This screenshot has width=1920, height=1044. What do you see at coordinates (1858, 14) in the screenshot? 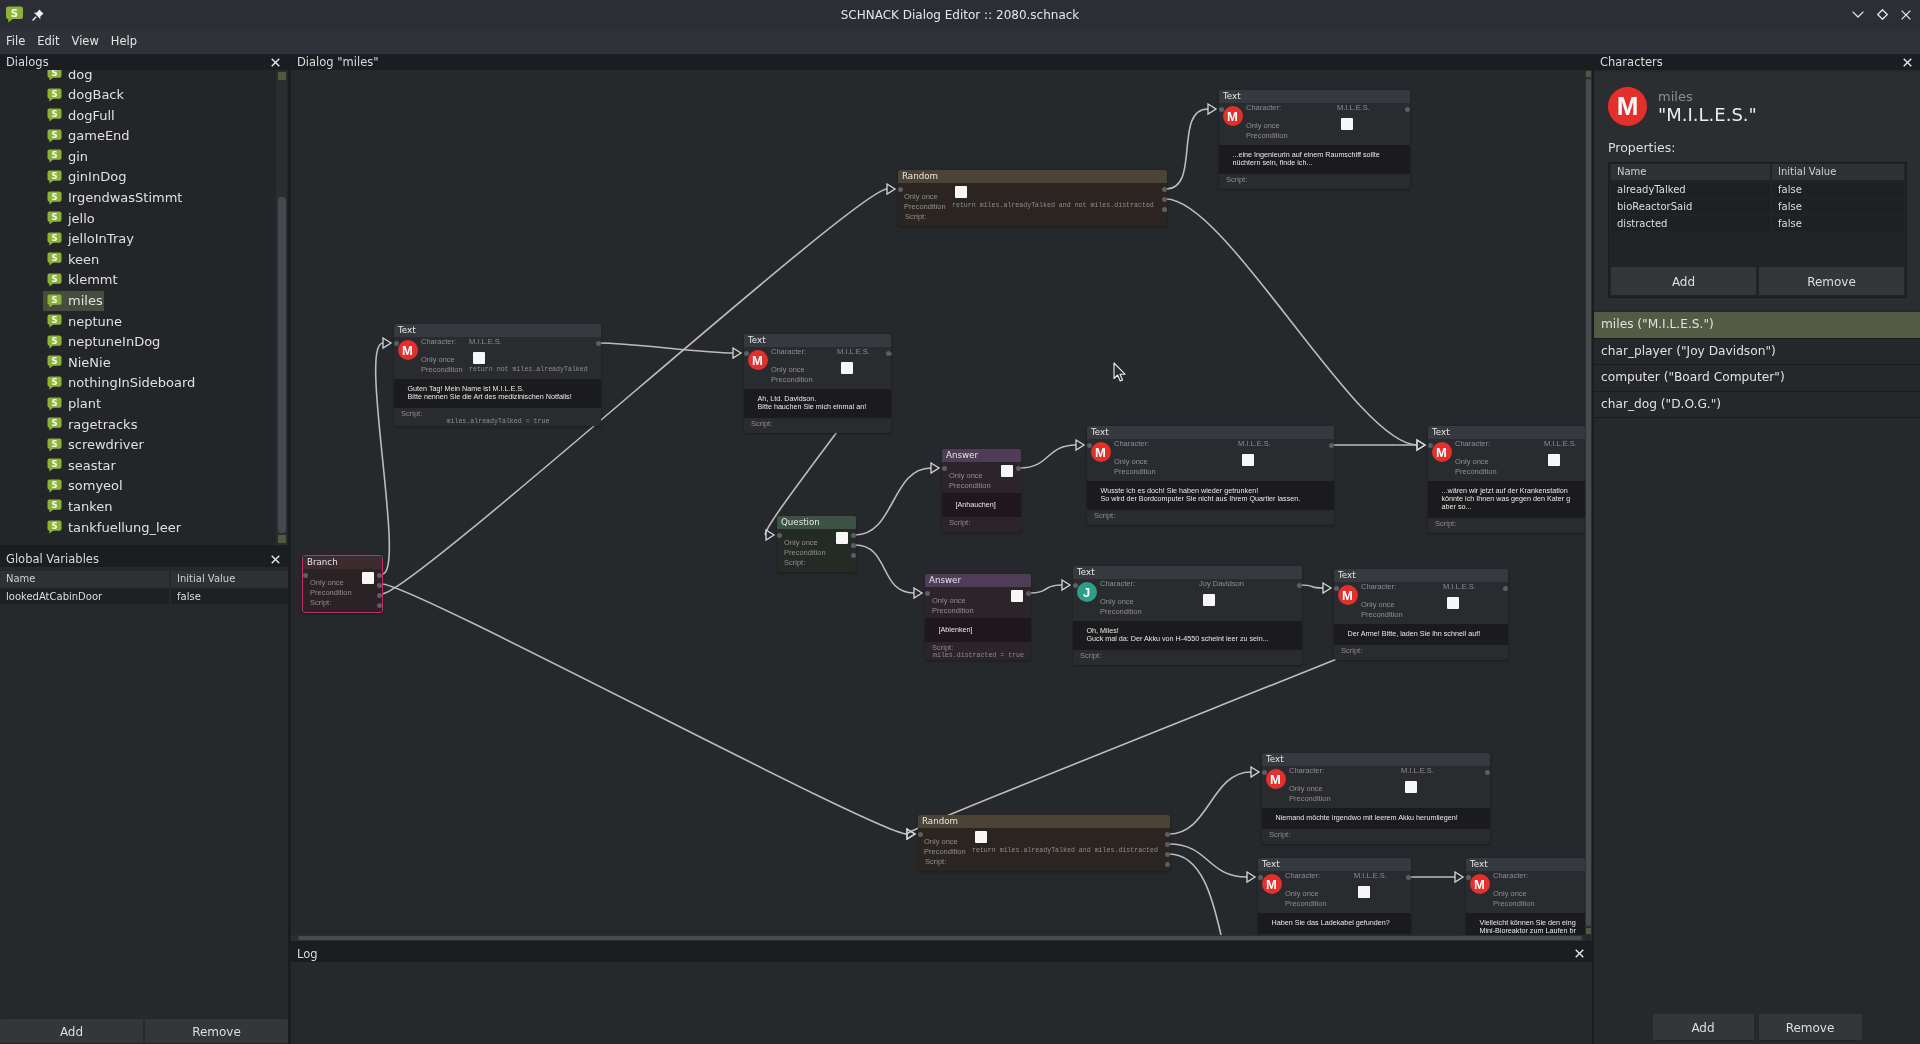
I see `chevron-down-icon` at bounding box center [1858, 14].